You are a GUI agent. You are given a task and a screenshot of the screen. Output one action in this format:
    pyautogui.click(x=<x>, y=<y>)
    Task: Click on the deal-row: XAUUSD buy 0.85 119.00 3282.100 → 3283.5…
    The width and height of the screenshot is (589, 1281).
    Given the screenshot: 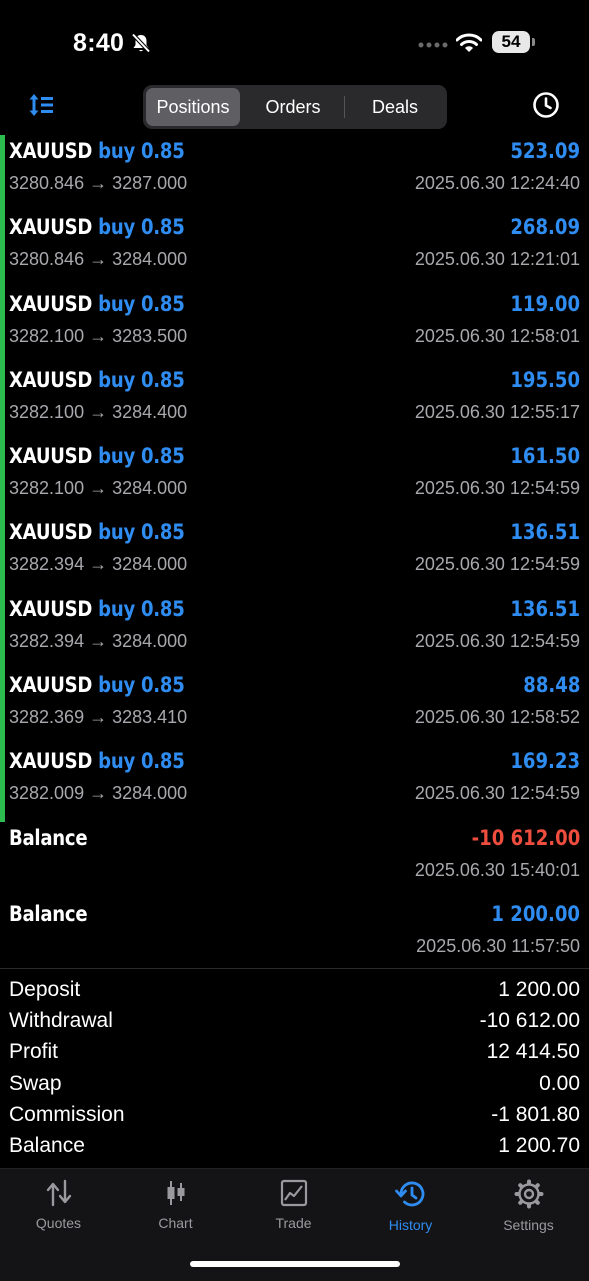 What is the action you would take?
    pyautogui.click(x=294, y=325)
    